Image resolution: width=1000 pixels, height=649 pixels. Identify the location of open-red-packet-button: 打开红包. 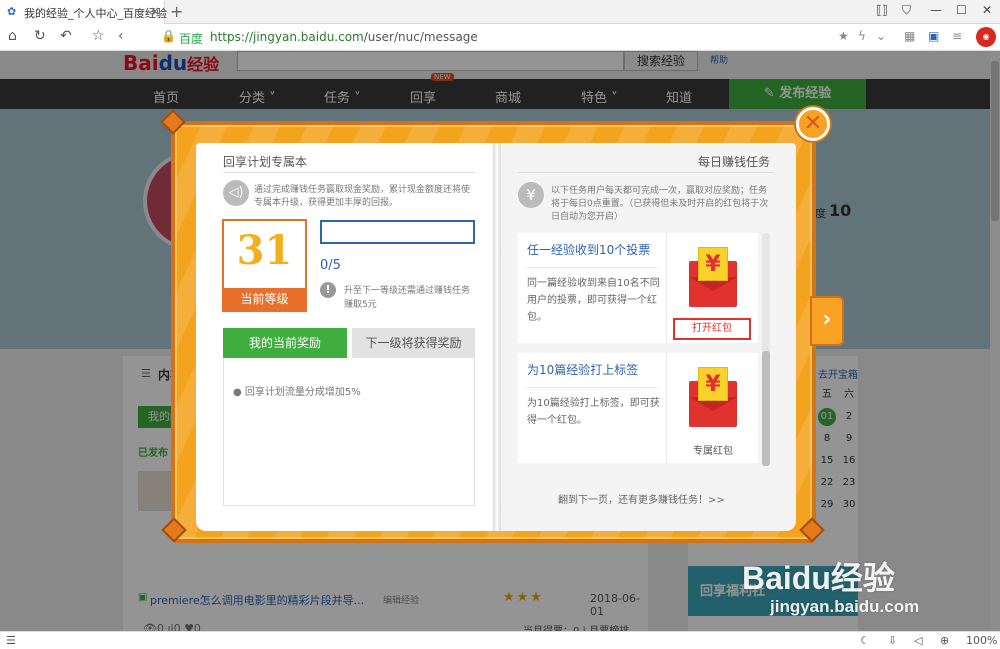
(712, 329).